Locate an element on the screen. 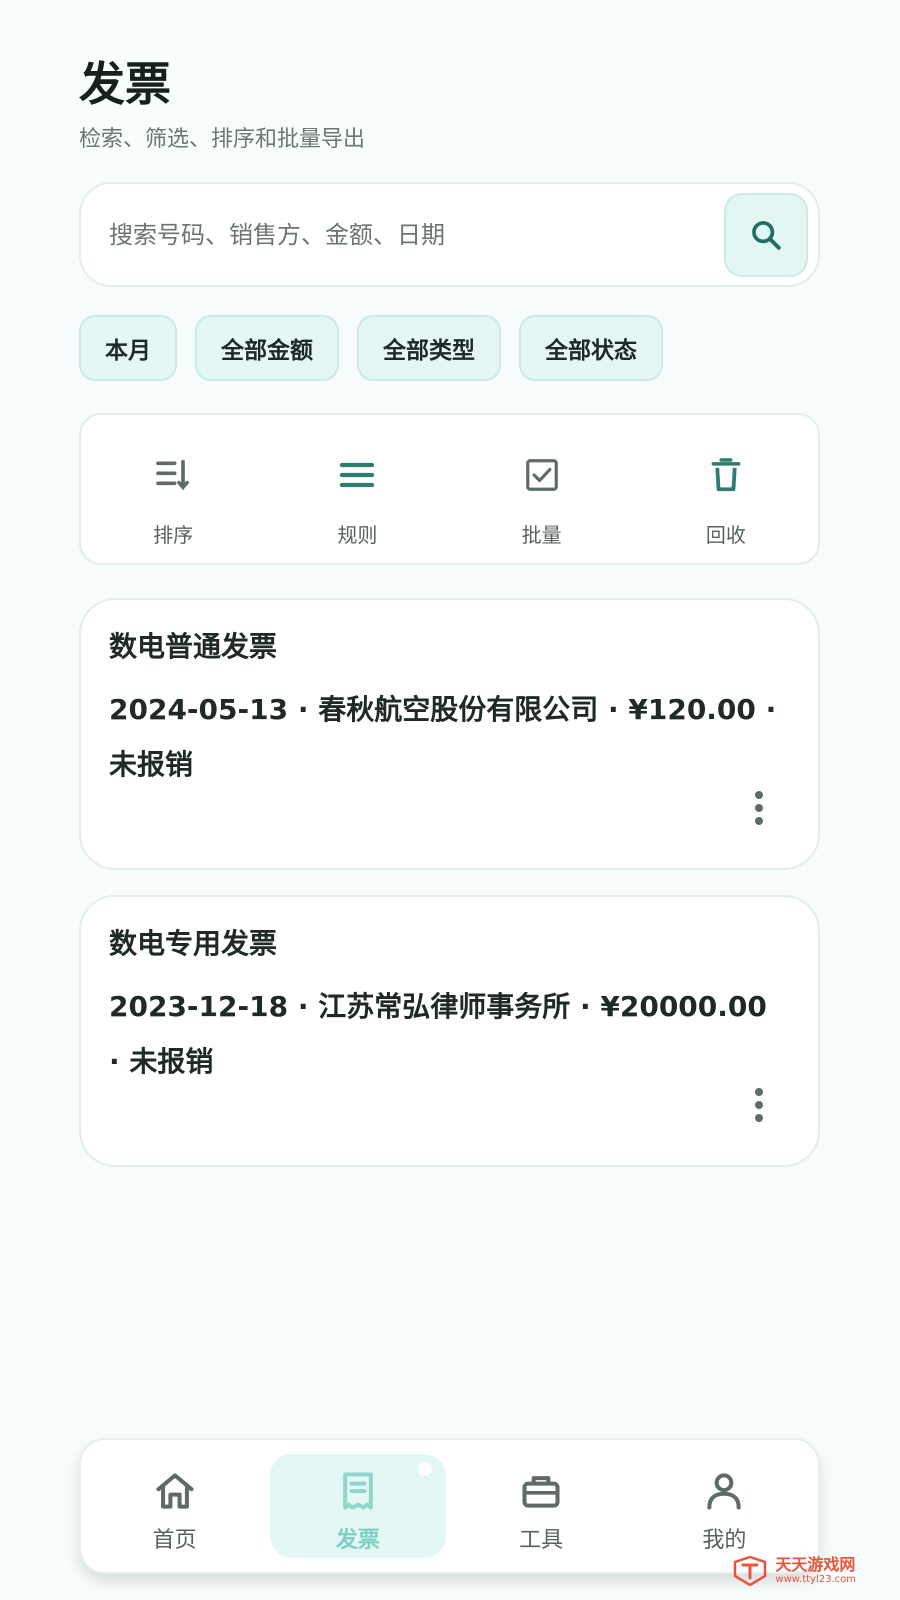  active-indicator is located at coordinates (424, 1469).